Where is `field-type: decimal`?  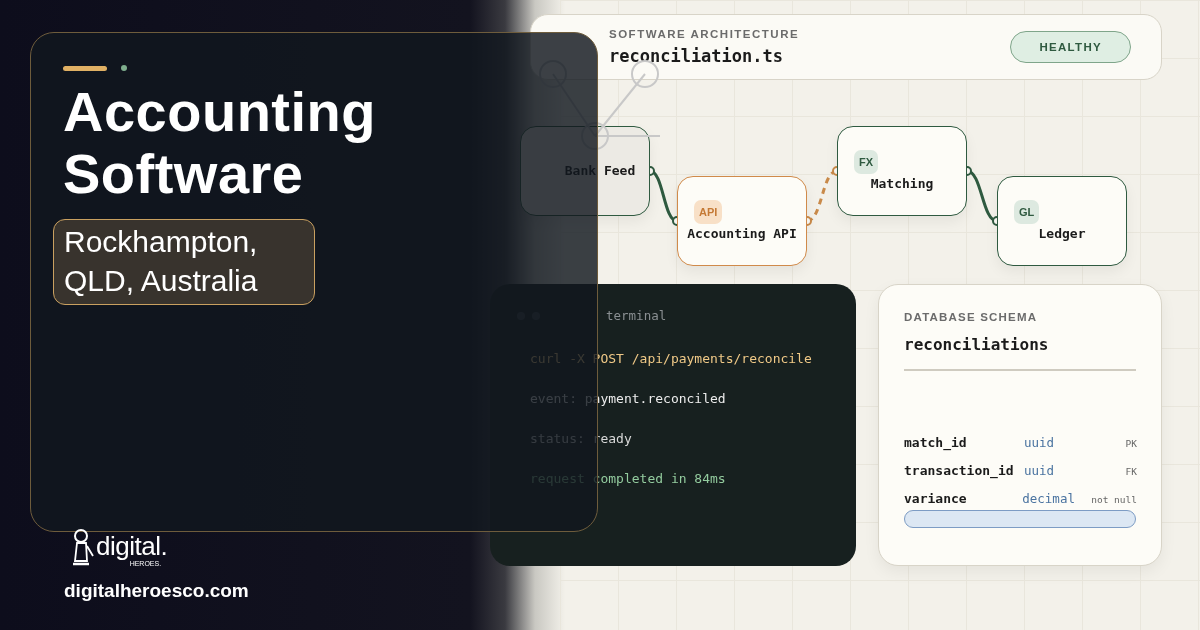 field-type: decimal is located at coordinates (1049, 498).